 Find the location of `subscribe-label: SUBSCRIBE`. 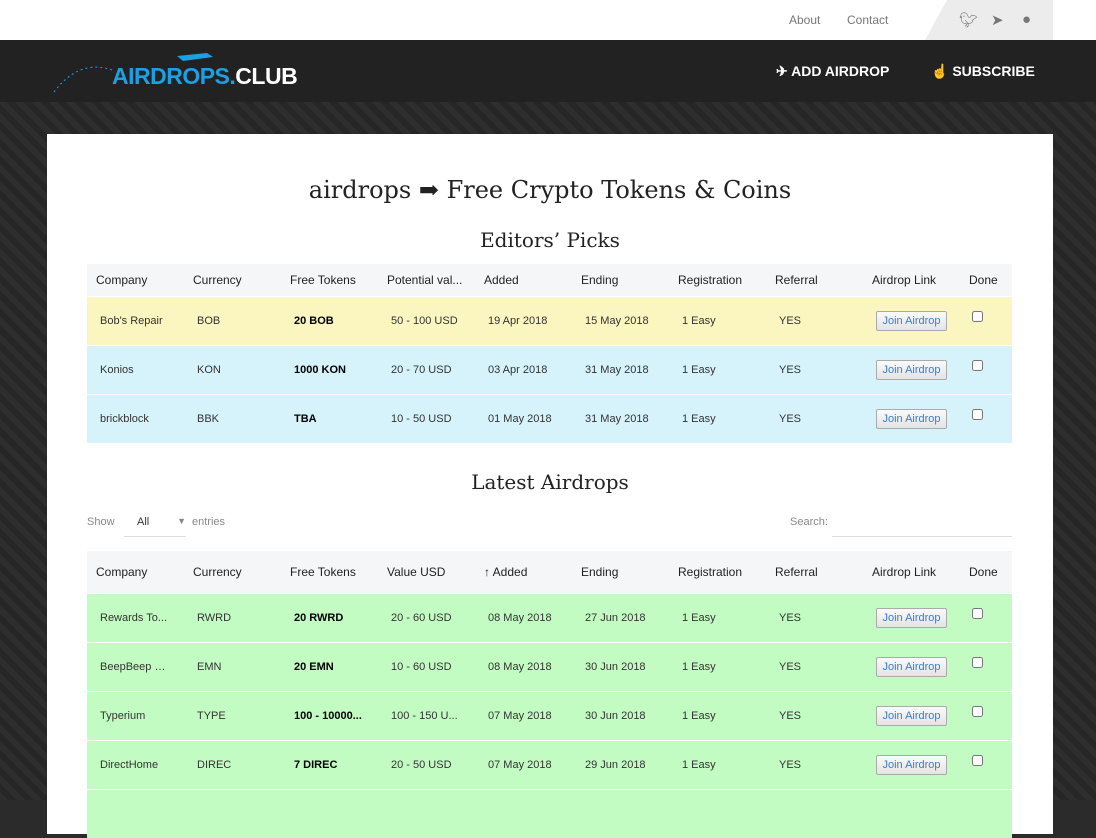

subscribe-label: SUBSCRIBE is located at coordinates (993, 71).